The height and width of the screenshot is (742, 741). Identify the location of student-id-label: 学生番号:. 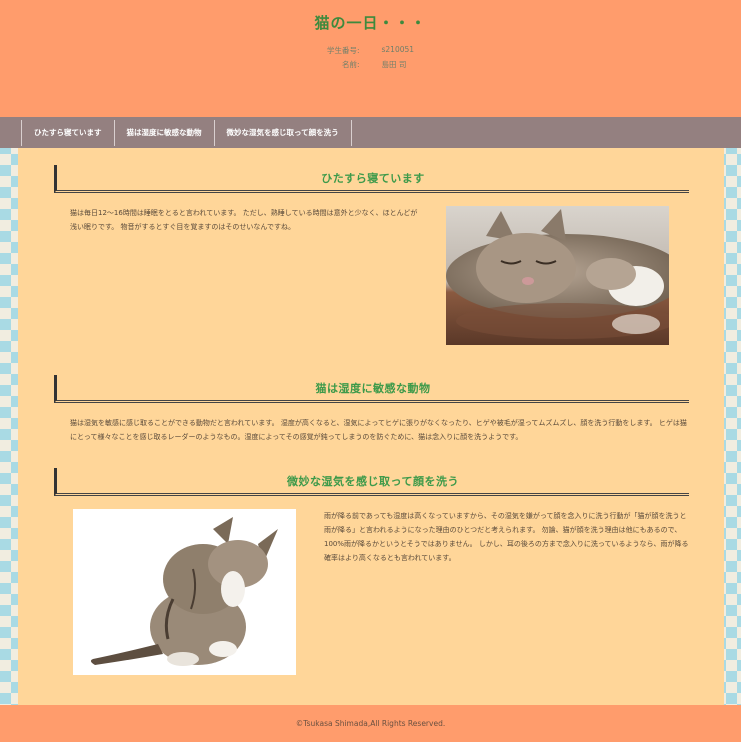
(343, 50).